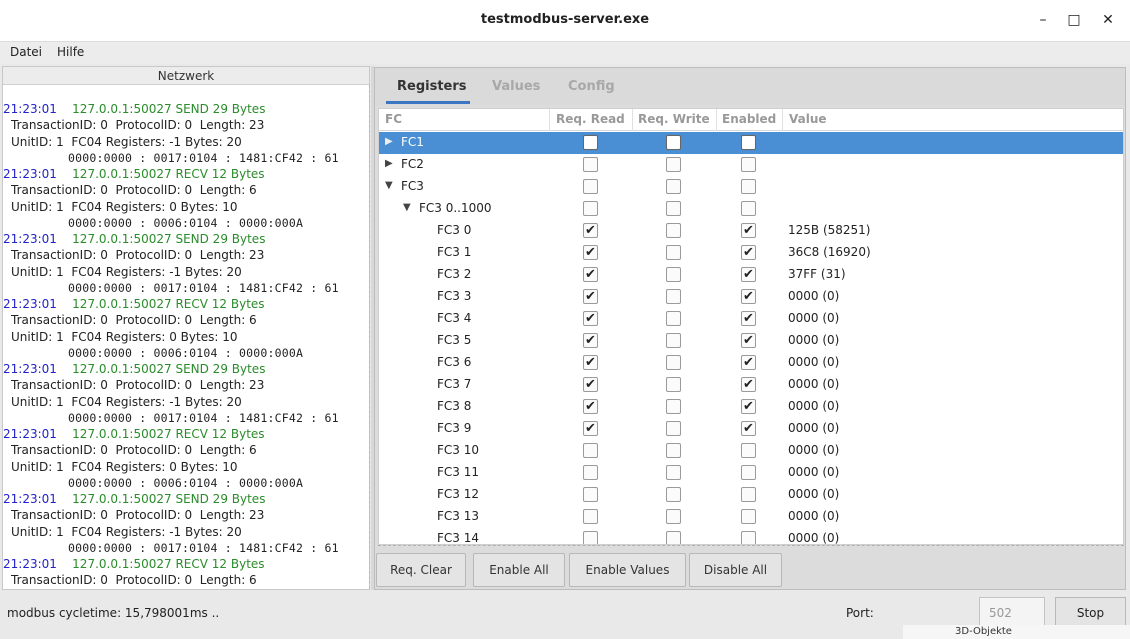  Describe the element at coordinates (421, 570) in the screenshot. I see `req-clear-button: Req. Clear` at that location.